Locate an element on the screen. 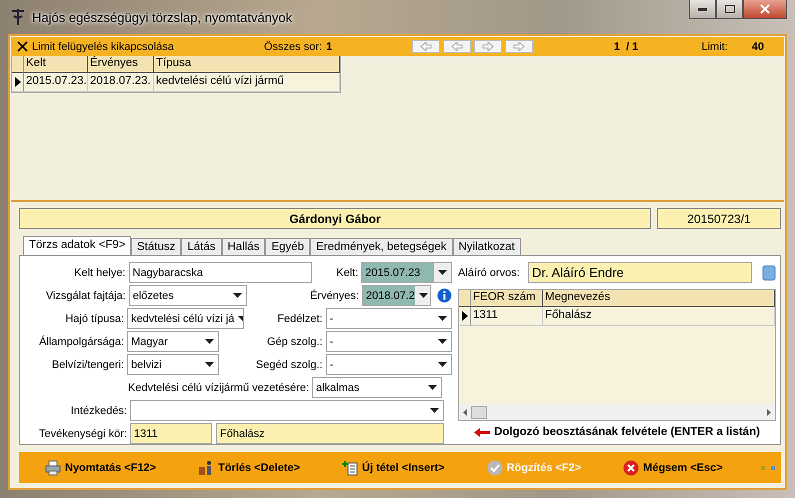  field-label: Kelt helye: is located at coordinates (99, 272).